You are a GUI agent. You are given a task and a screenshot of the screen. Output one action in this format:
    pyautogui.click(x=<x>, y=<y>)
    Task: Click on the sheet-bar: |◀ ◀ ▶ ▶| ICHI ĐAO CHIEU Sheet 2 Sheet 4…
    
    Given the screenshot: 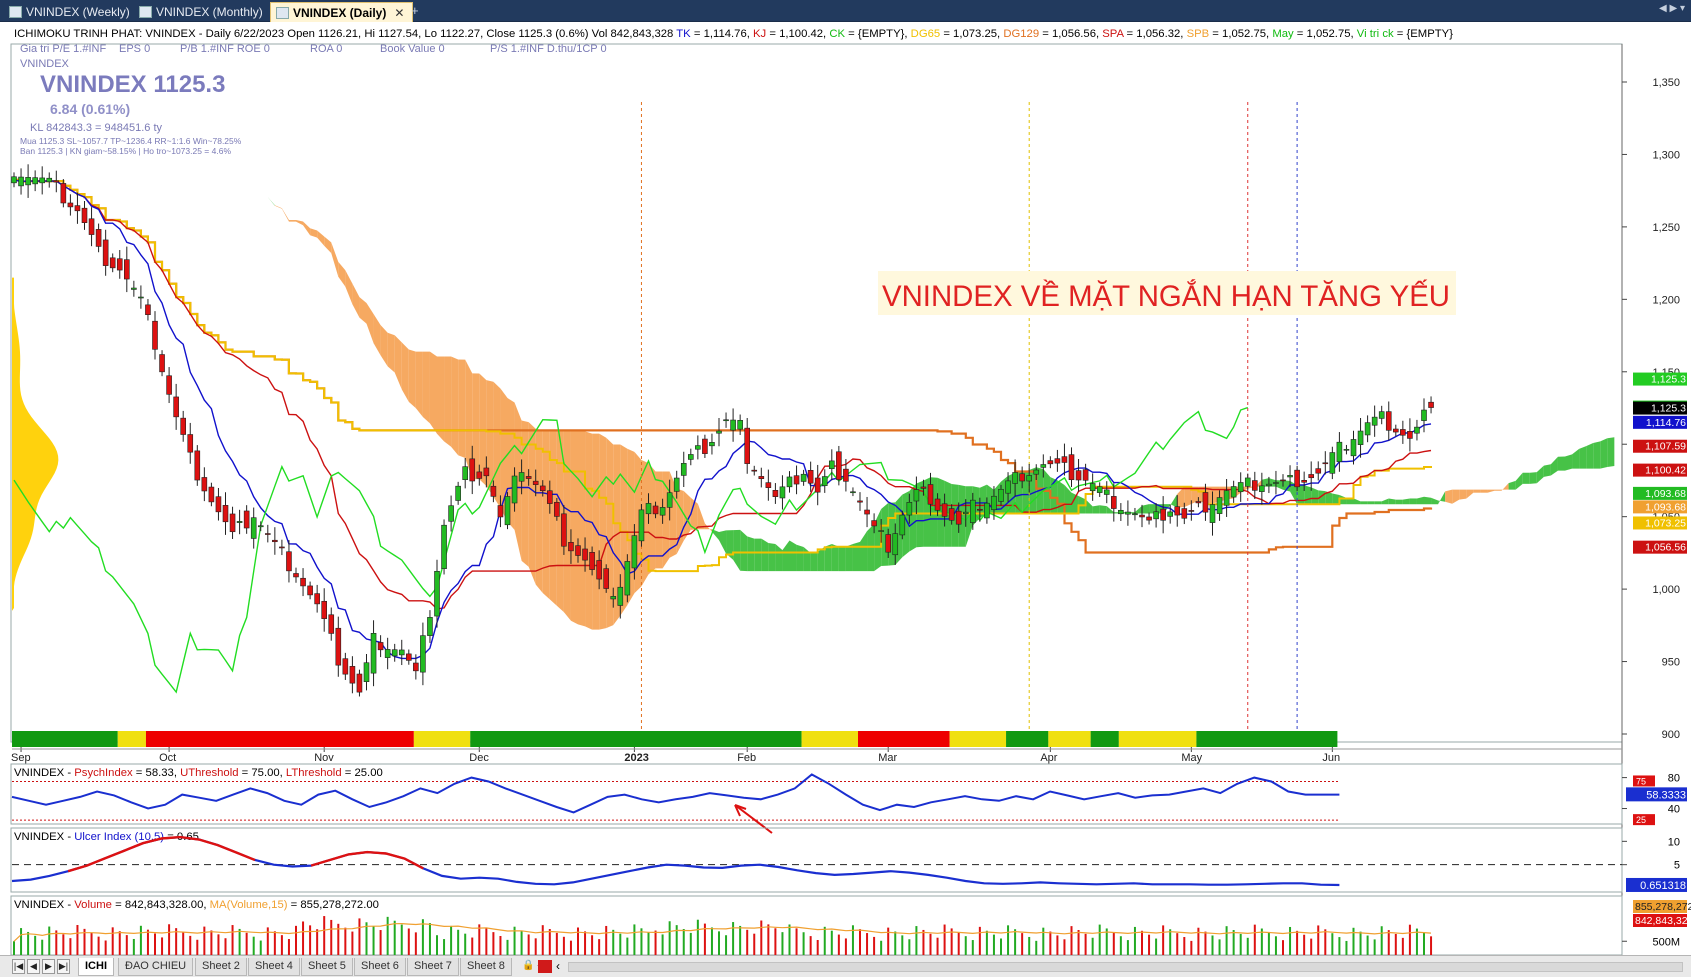 What is the action you would take?
    pyautogui.click(x=845, y=966)
    